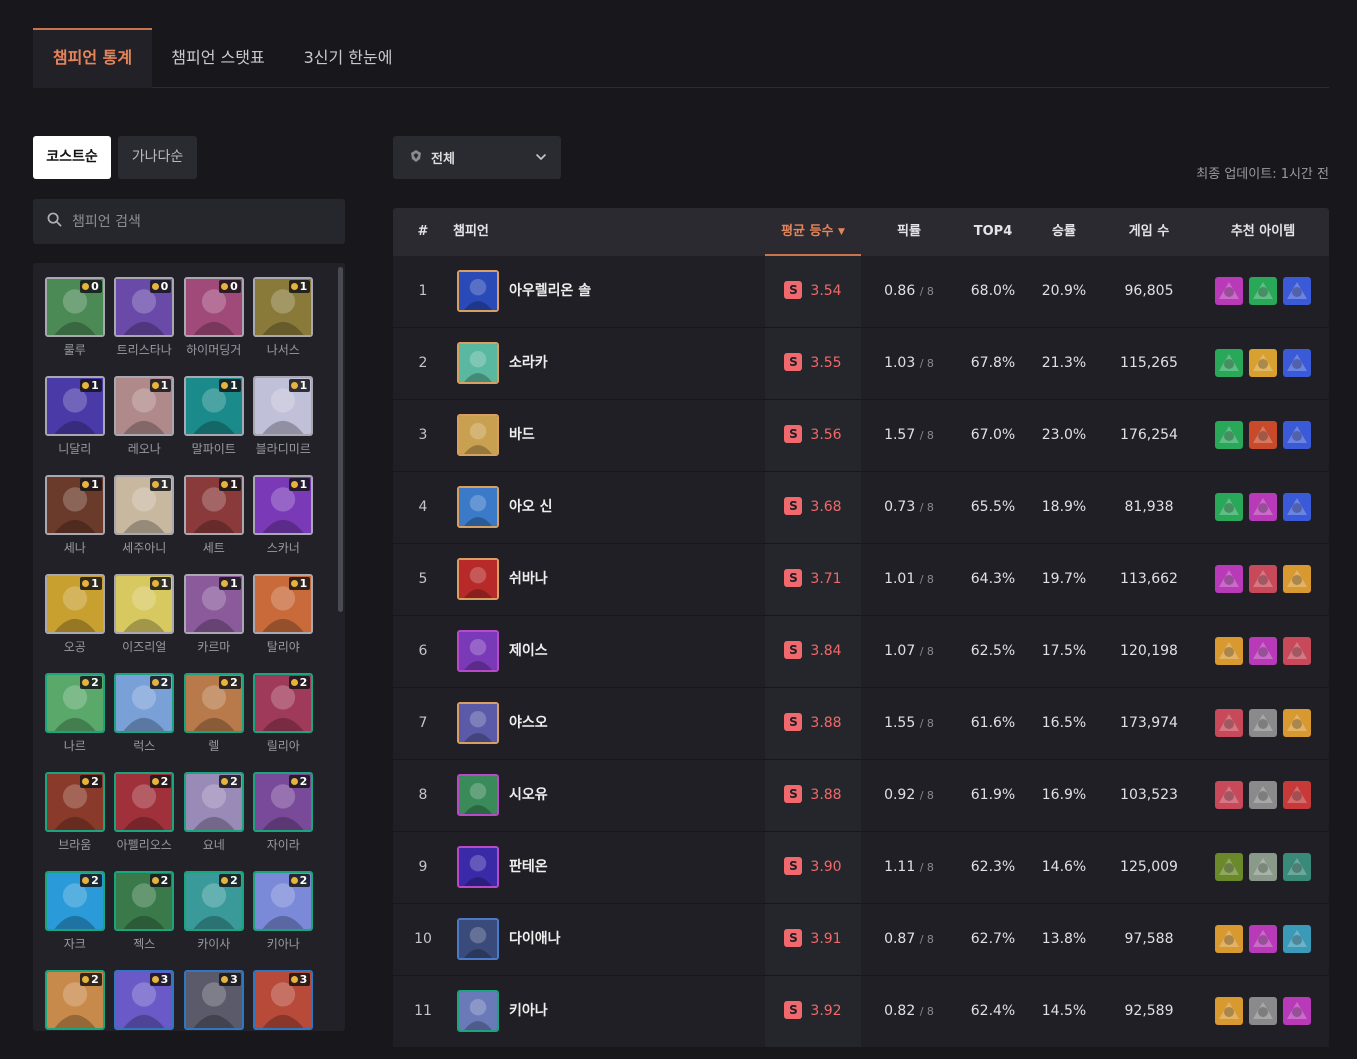  What do you see at coordinates (157, 157) in the screenshot?
I see `sort-by-name-button: 가나다순` at bounding box center [157, 157].